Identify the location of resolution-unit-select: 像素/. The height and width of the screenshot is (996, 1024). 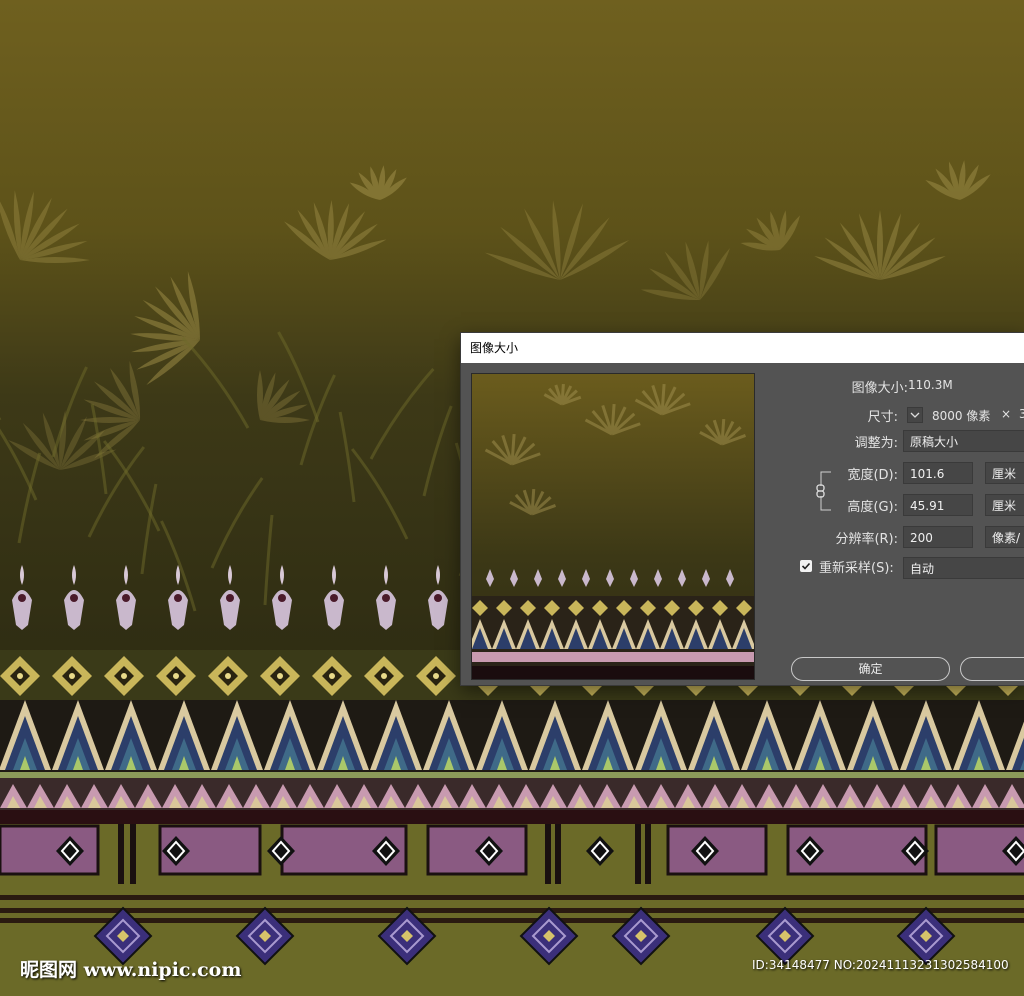
(1004, 537).